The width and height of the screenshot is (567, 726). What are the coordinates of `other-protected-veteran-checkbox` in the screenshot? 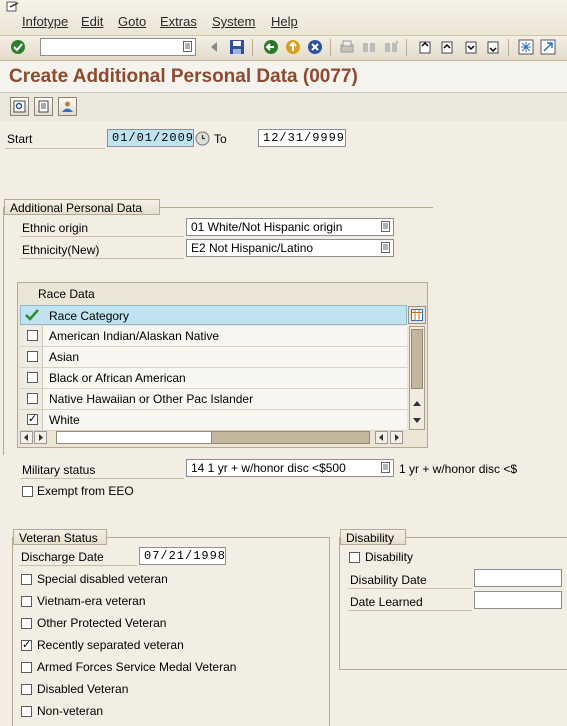 It's located at (26, 623).